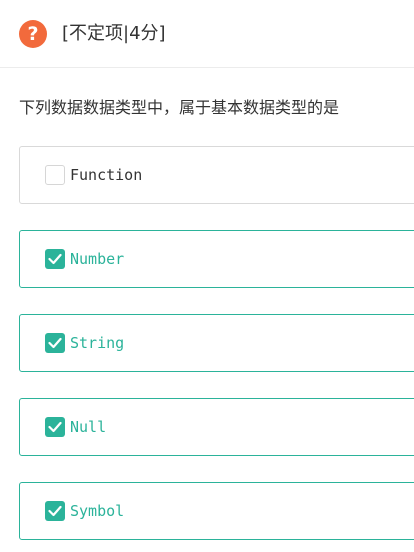 This screenshot has height=552, width=414. Describe the element at coordinates (216, 343) in the screenshot. I see `option-string: String` at that location.